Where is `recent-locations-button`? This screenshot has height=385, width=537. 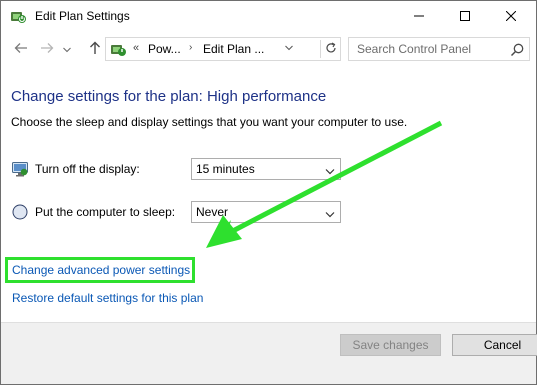 recent-locations-button is located at coordinates (67, 49).